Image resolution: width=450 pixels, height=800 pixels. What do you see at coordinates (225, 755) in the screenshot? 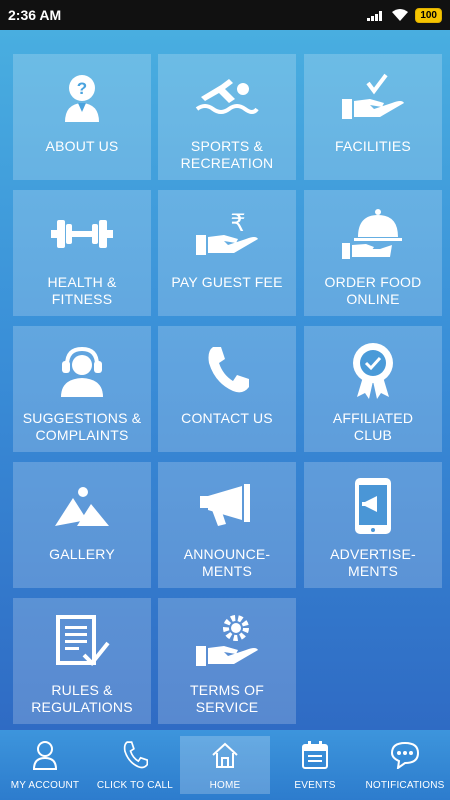
I see `home-icon` at bounding box center [225, 755].